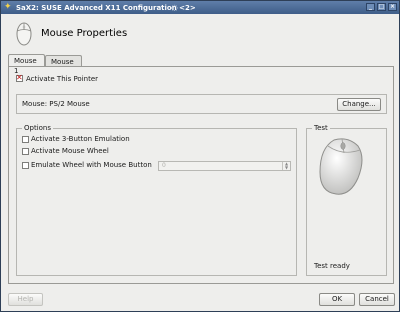 Image resolution: width=400 pixels, height=312 pixels. What do you see at coordinates (26, 64) in the screenshot?
I see `tab-mouse-1: Mouse 1` at bounding box center [26, 64].